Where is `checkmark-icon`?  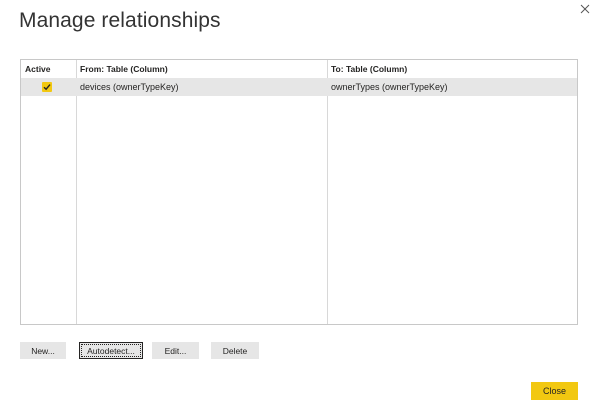
checkmark-icon is located at coordinates (47, 87).